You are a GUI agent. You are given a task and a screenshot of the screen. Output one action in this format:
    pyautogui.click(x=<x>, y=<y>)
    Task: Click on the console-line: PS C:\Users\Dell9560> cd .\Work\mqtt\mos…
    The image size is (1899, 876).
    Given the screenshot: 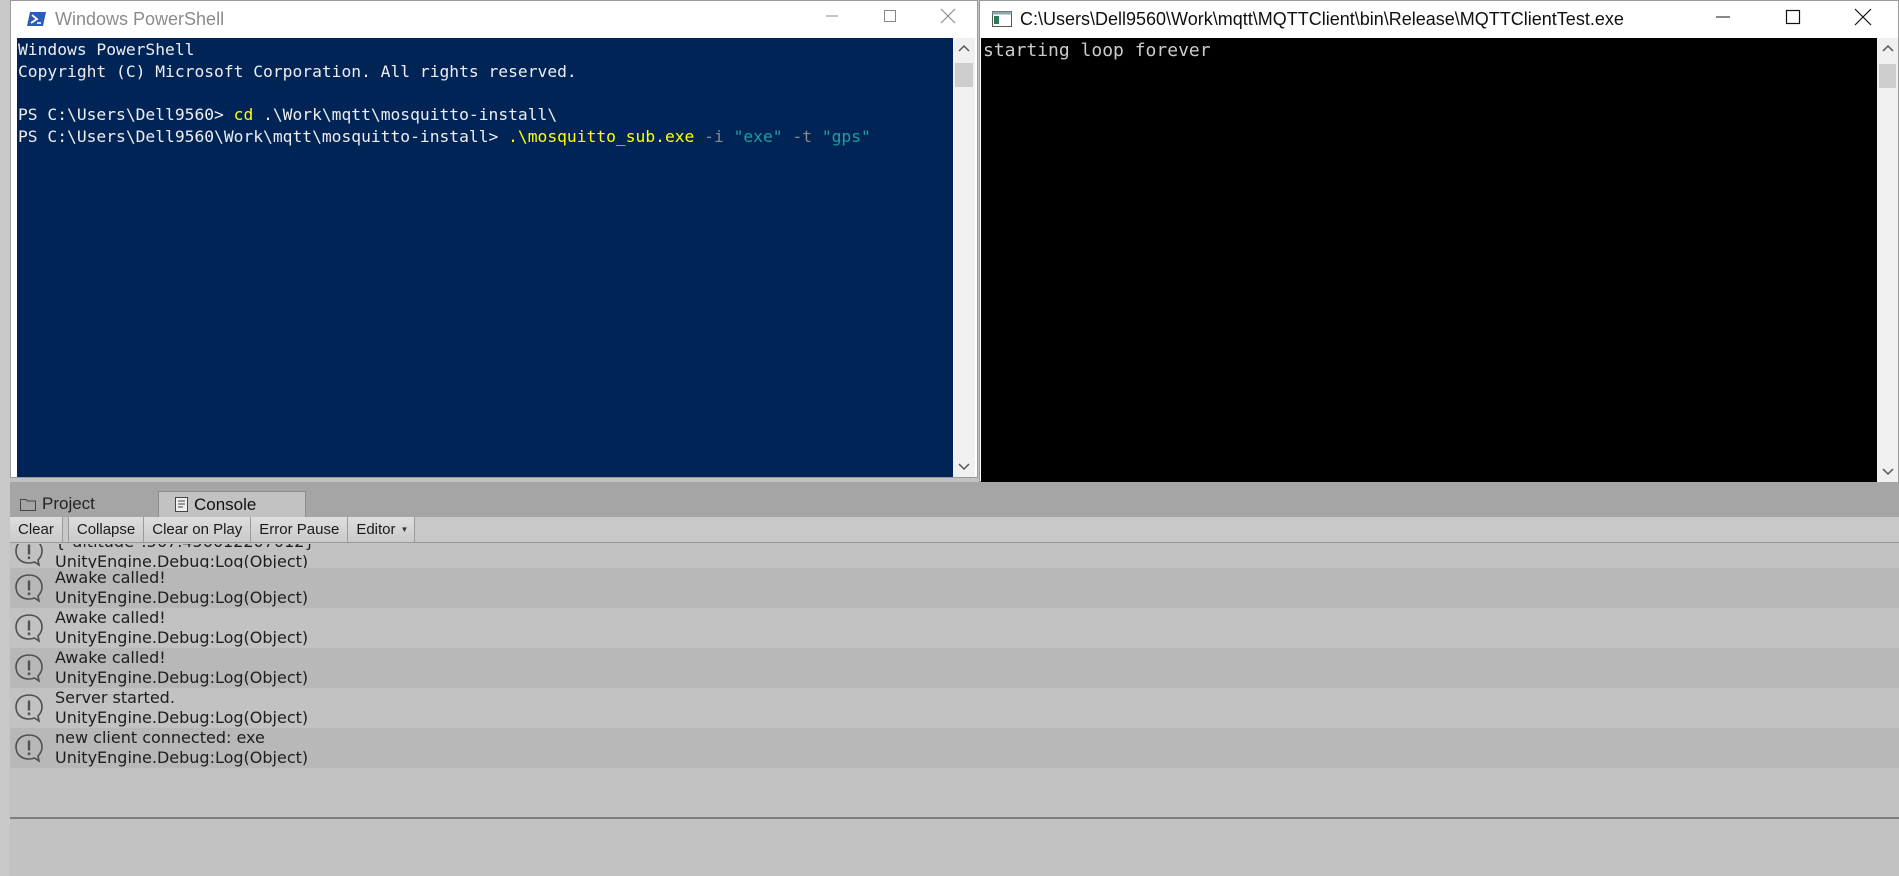 What is the action you would take?
    pyautogui.click(x=485, y=115)
    